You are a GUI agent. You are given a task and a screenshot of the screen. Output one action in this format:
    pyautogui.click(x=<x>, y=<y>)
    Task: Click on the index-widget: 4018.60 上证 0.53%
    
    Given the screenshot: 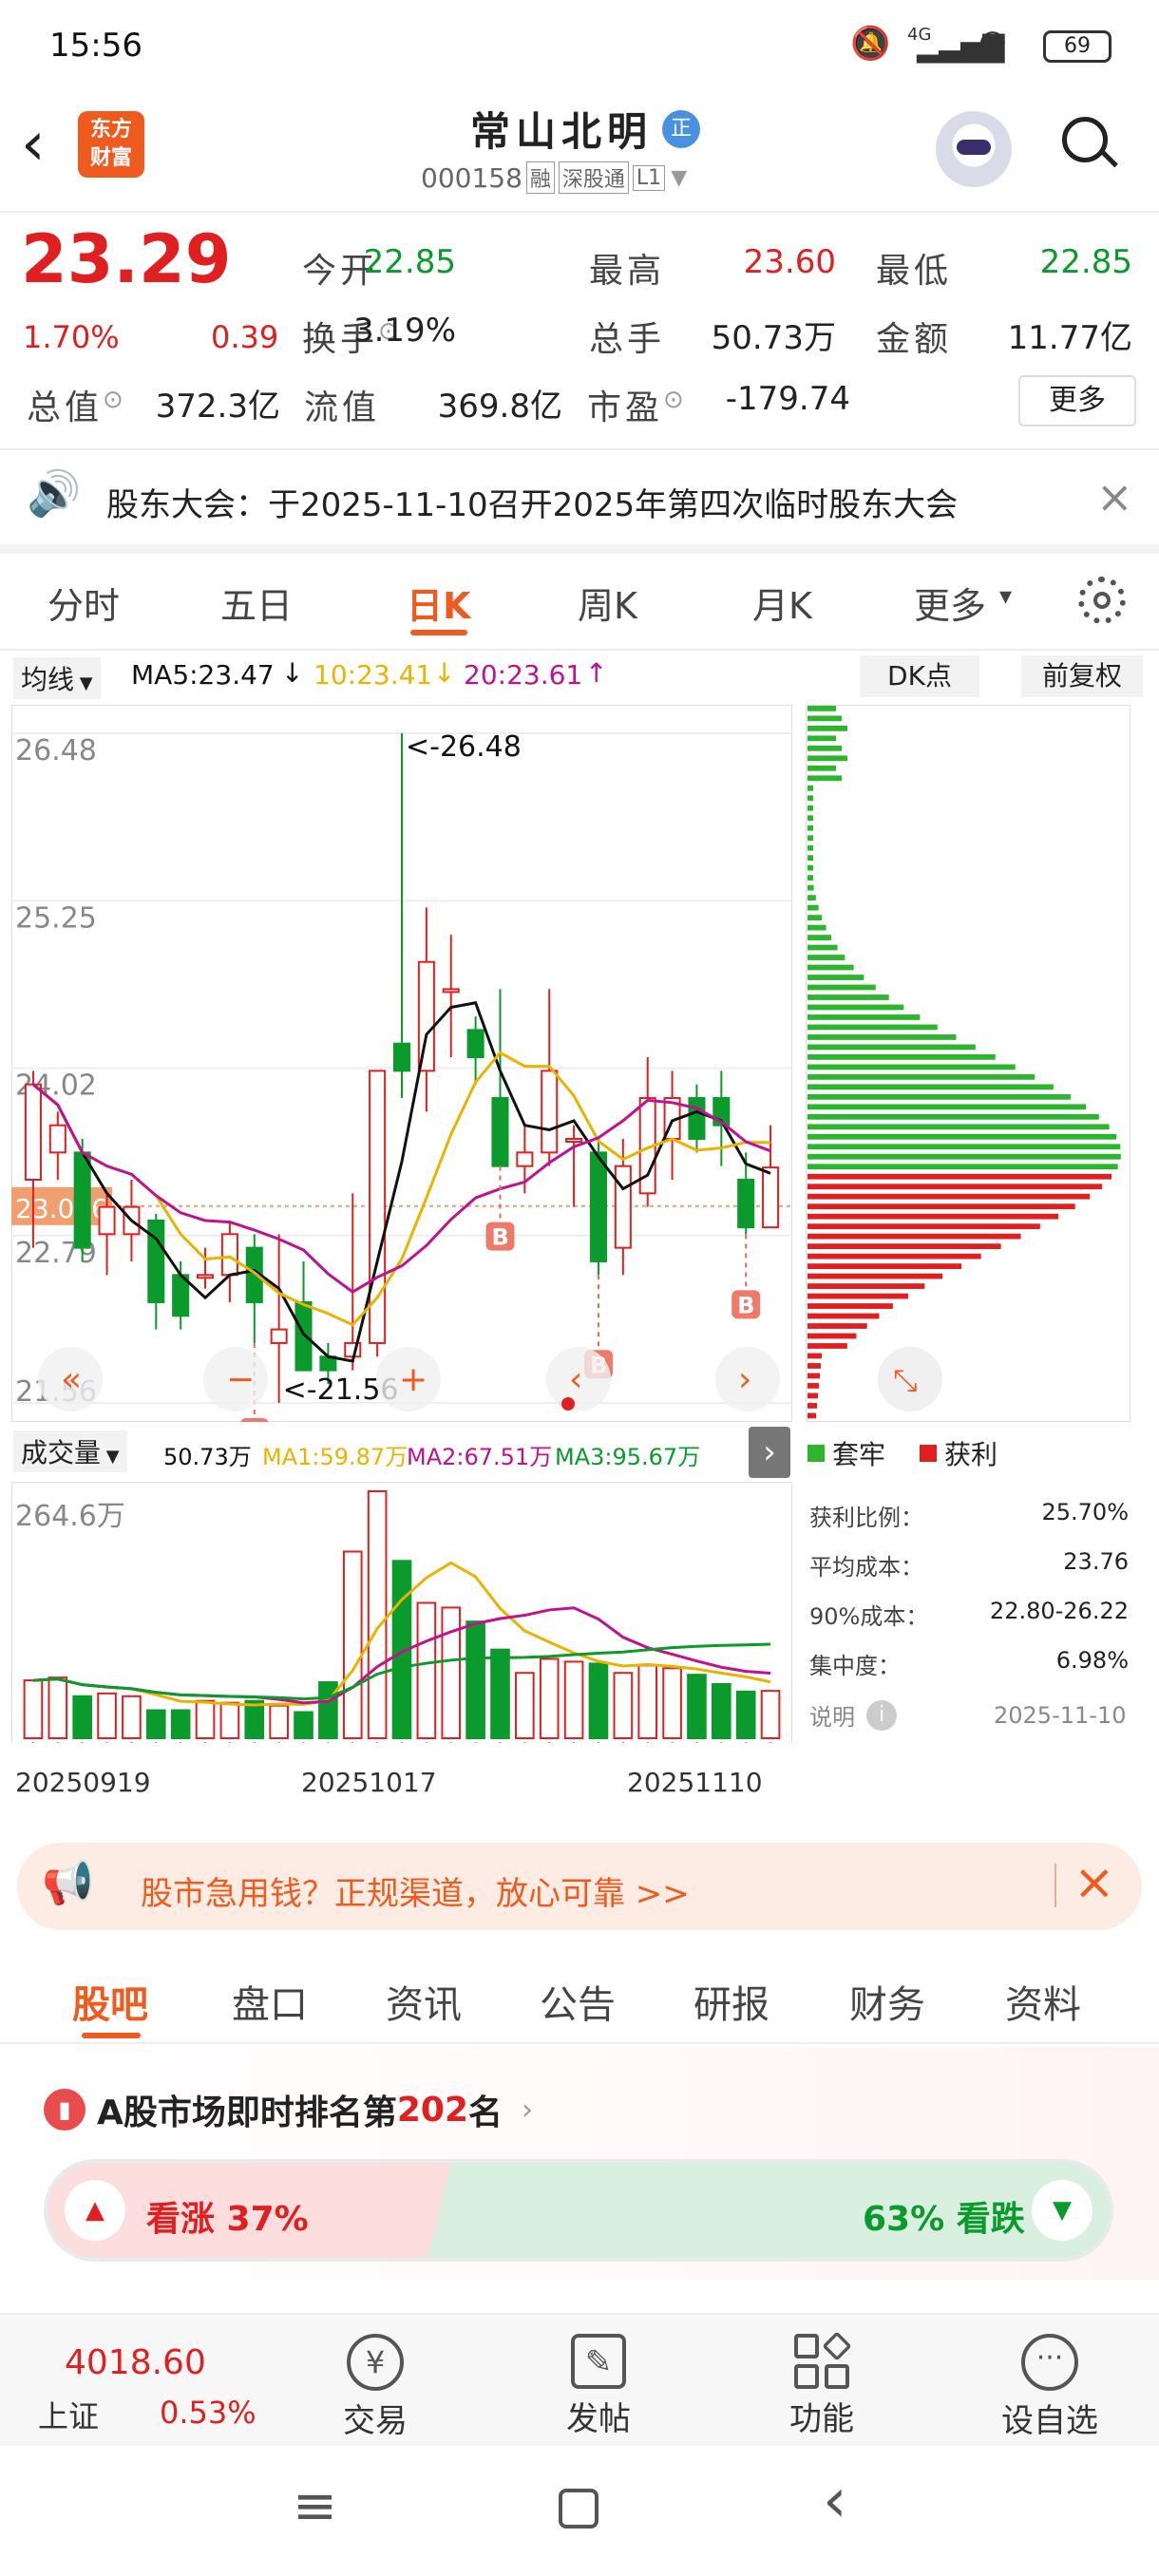 What is the action you would take?
    pyautogui.click(x=133, y=2381)
    